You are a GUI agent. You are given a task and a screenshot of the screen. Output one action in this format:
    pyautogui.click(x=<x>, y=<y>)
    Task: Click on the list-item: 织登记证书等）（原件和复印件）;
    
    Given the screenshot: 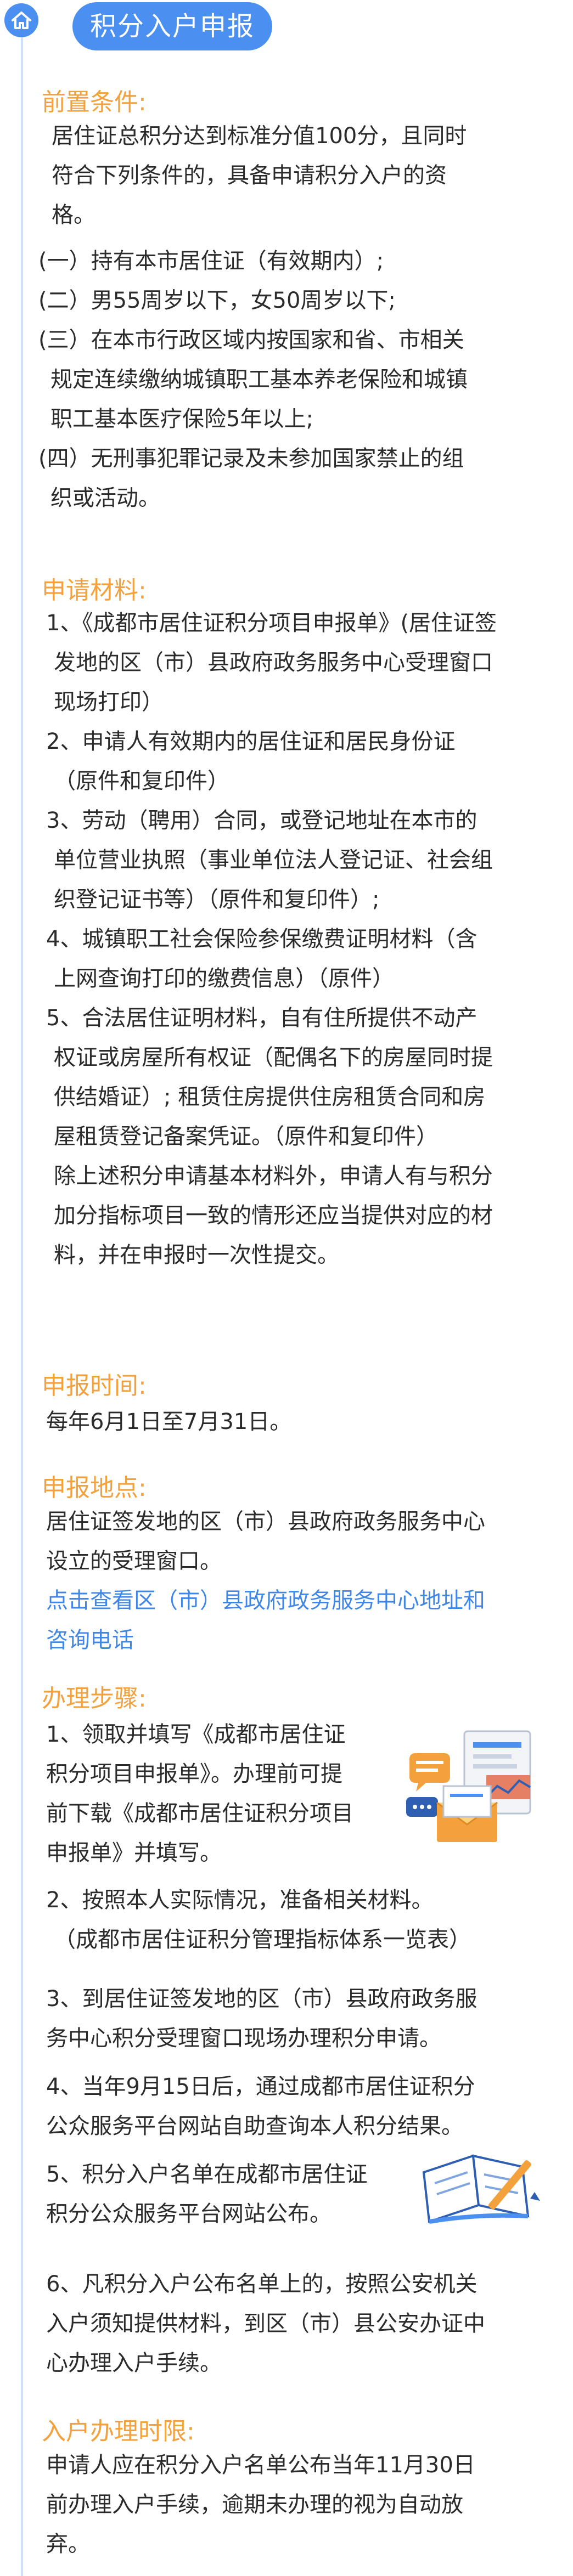 What is the action you would take?
    pyautogui.click(x=217, y=899)
    